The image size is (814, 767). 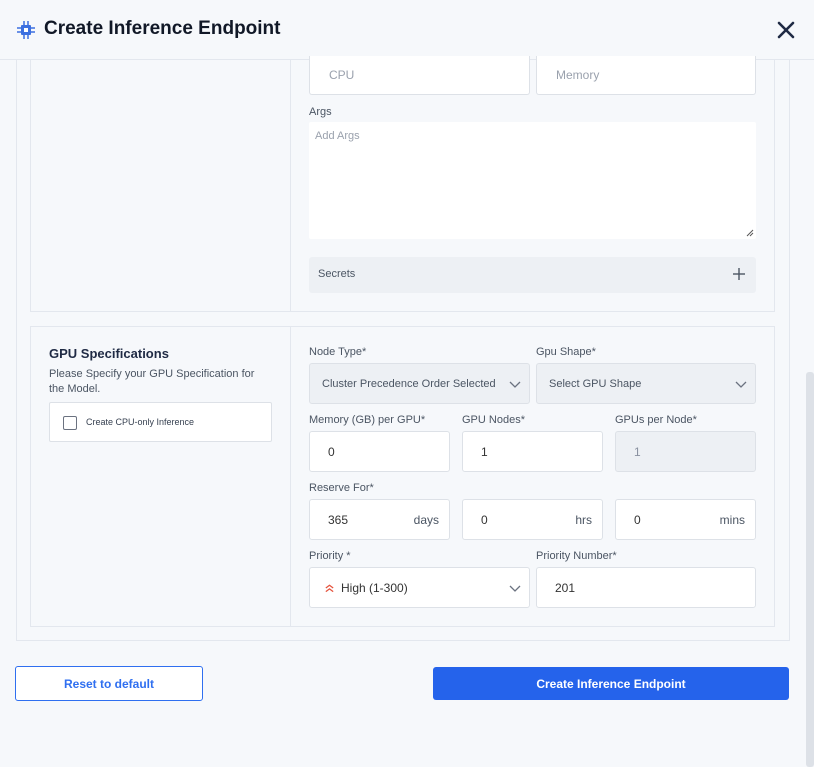 What do you see at coordinates (739, 274) in the screenshot?
I see `plus-icon` at bounding box center [739, 274].